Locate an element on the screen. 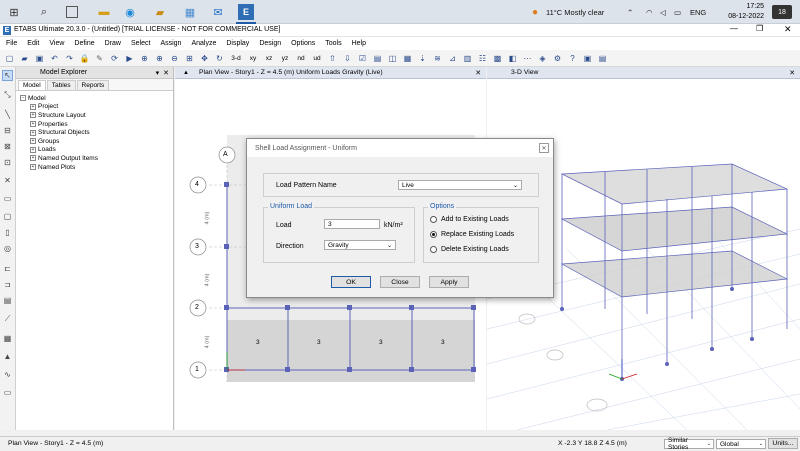  edge-browser-icon: ◉ is located at coordinates (130, 12).